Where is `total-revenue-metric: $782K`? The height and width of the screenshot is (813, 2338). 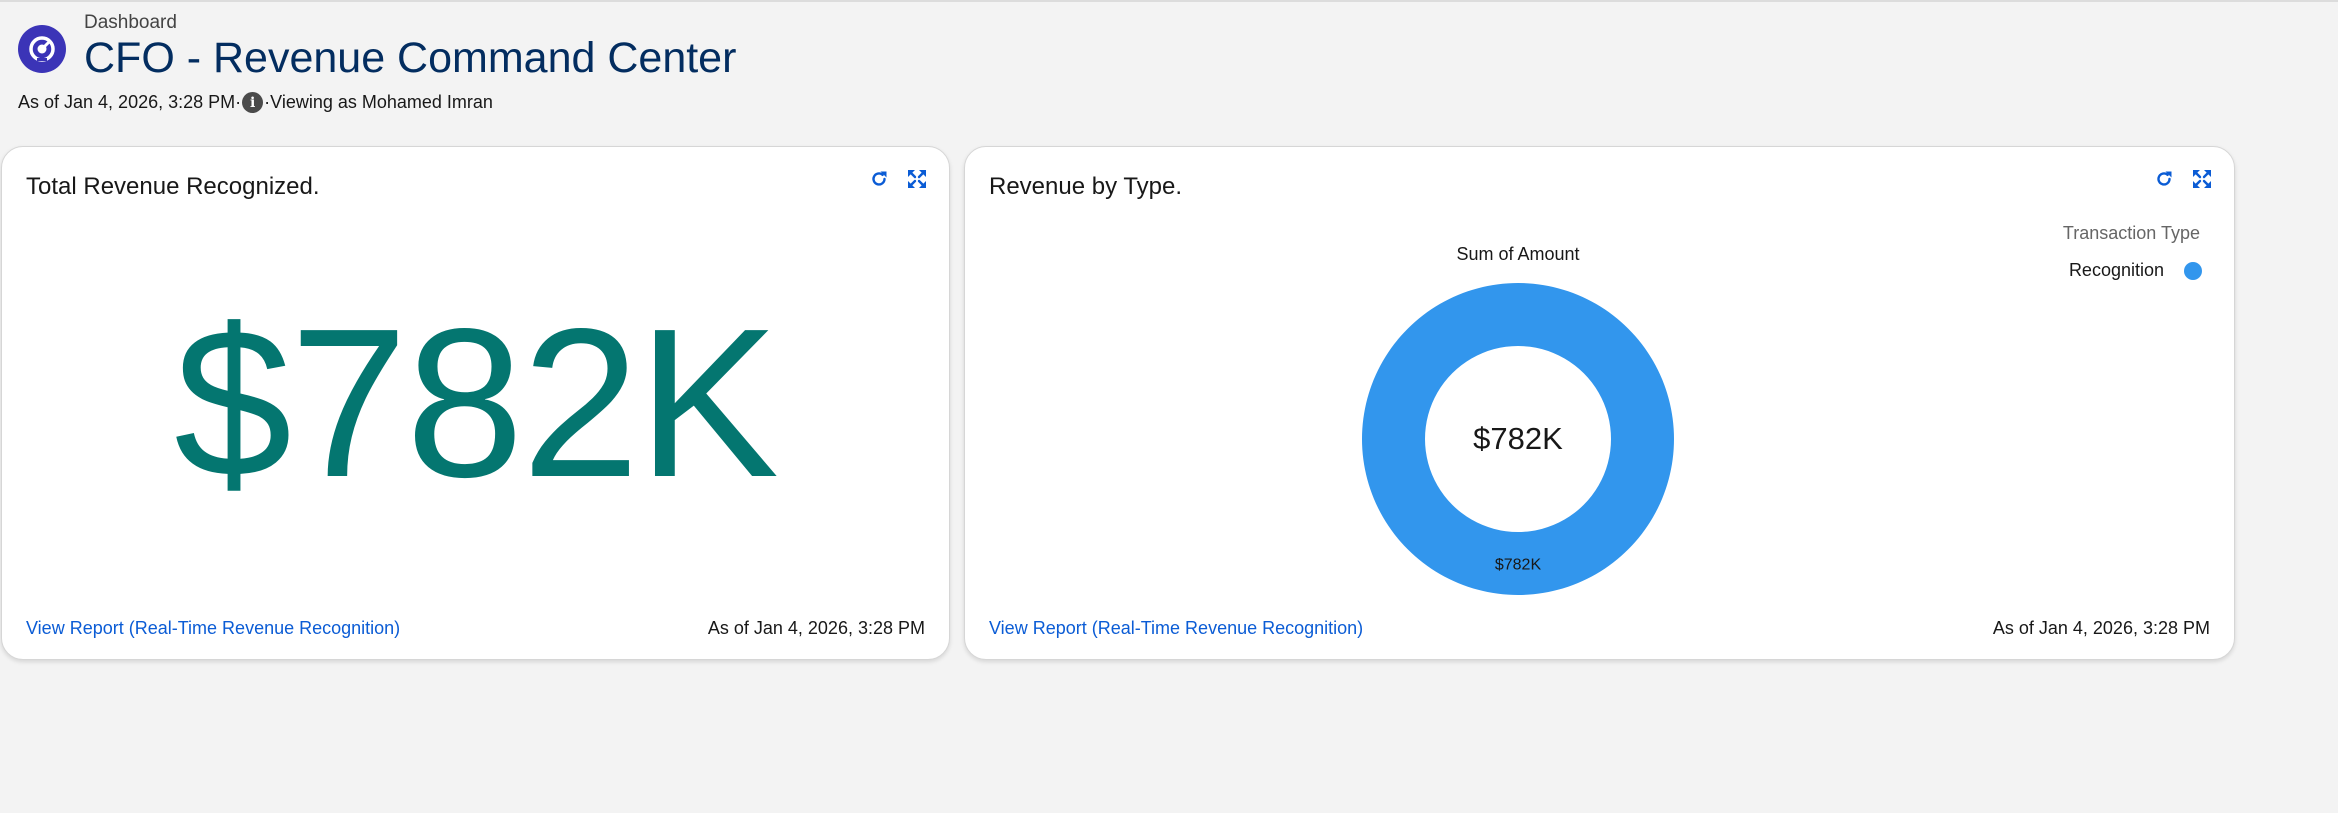 total-revenue-metric: $782K is located at coordinates (475, 403).